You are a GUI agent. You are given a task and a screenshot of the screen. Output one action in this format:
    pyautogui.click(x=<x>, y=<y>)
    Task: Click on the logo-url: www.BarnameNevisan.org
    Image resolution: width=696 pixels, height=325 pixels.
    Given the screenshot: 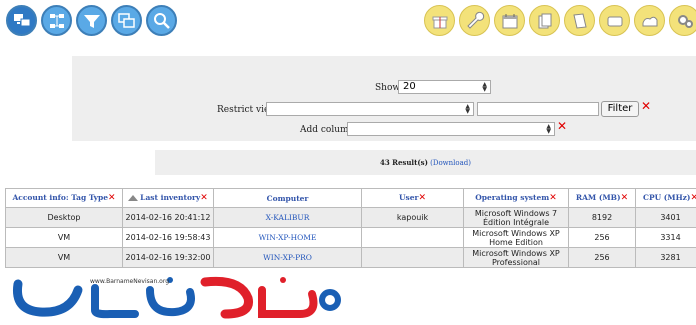 What is the action you would take?
    pyautogui.click(x=129, y=281)
    